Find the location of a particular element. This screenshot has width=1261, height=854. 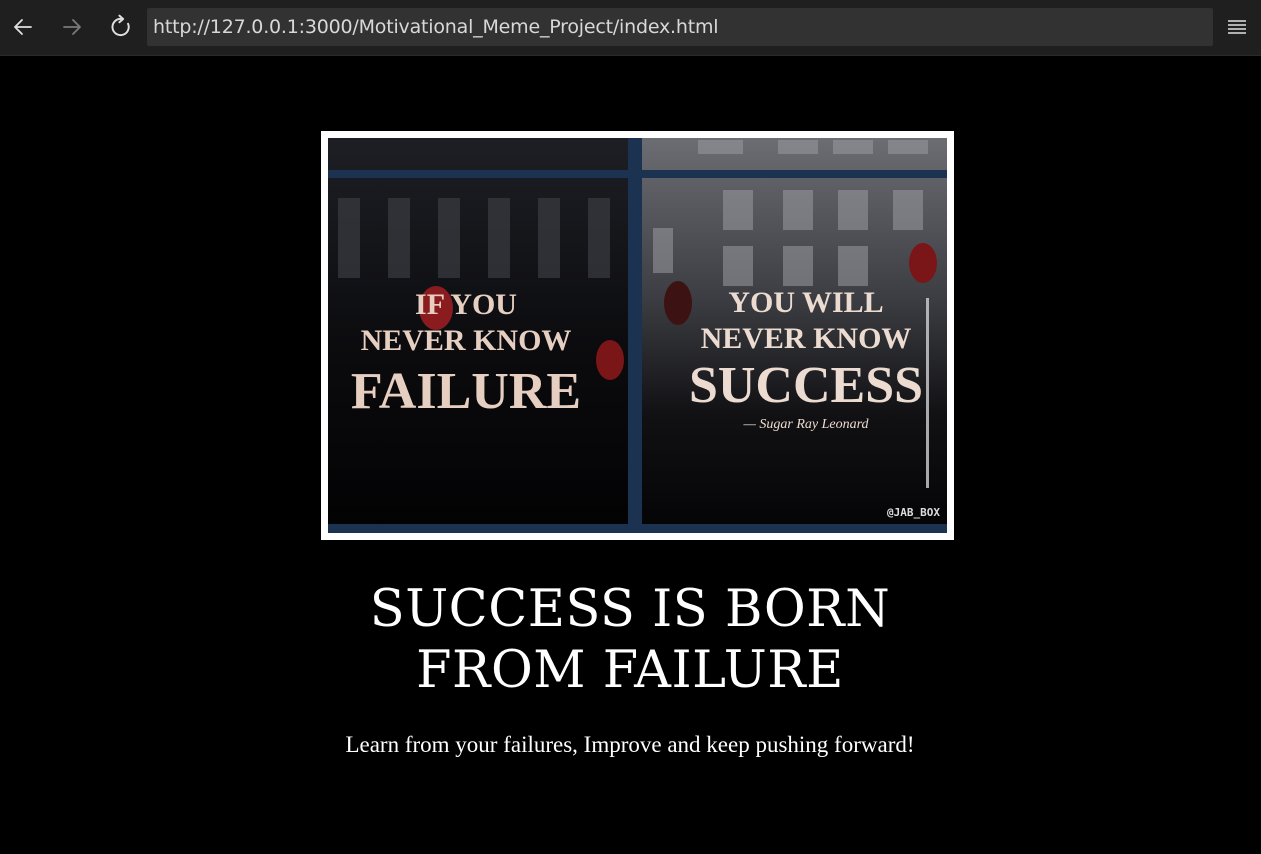

meme-attribution: — Sugar Ray Leonard is located at coordinates (805, 424).